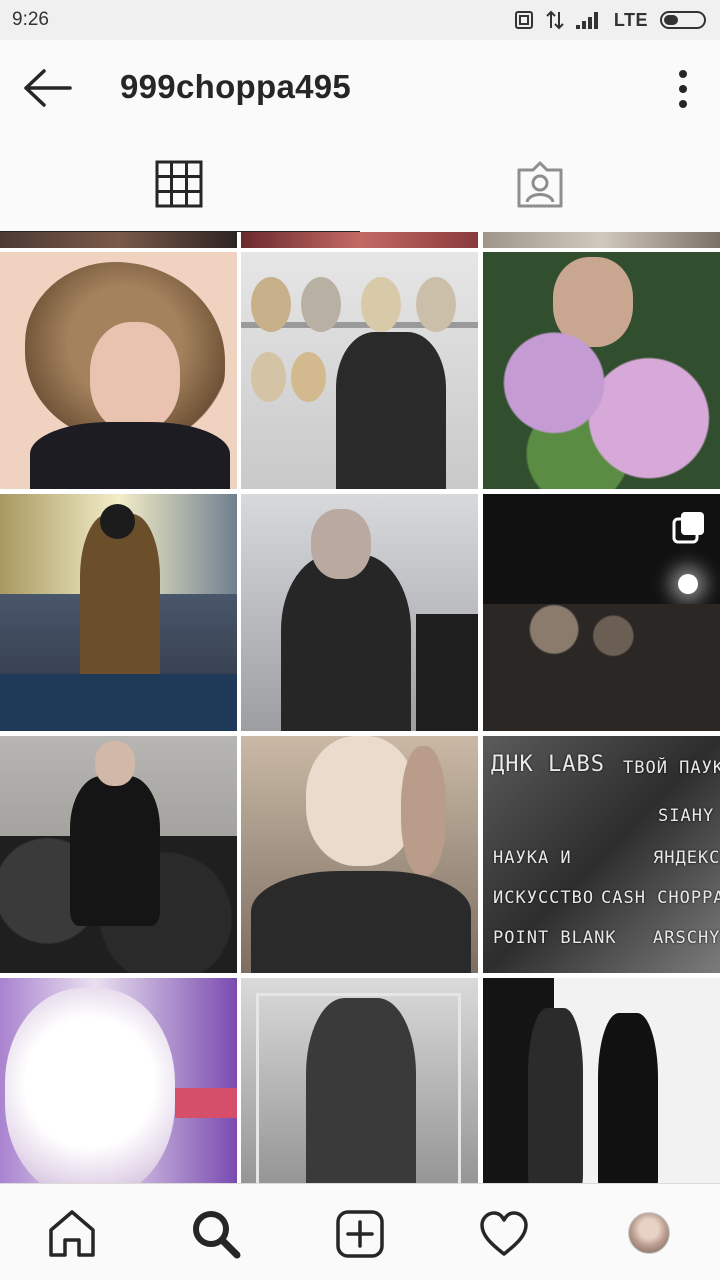  Describe the element at coordinates (360, 90) in the screenshot. I see `profile-header: 999choppa495` at that location.